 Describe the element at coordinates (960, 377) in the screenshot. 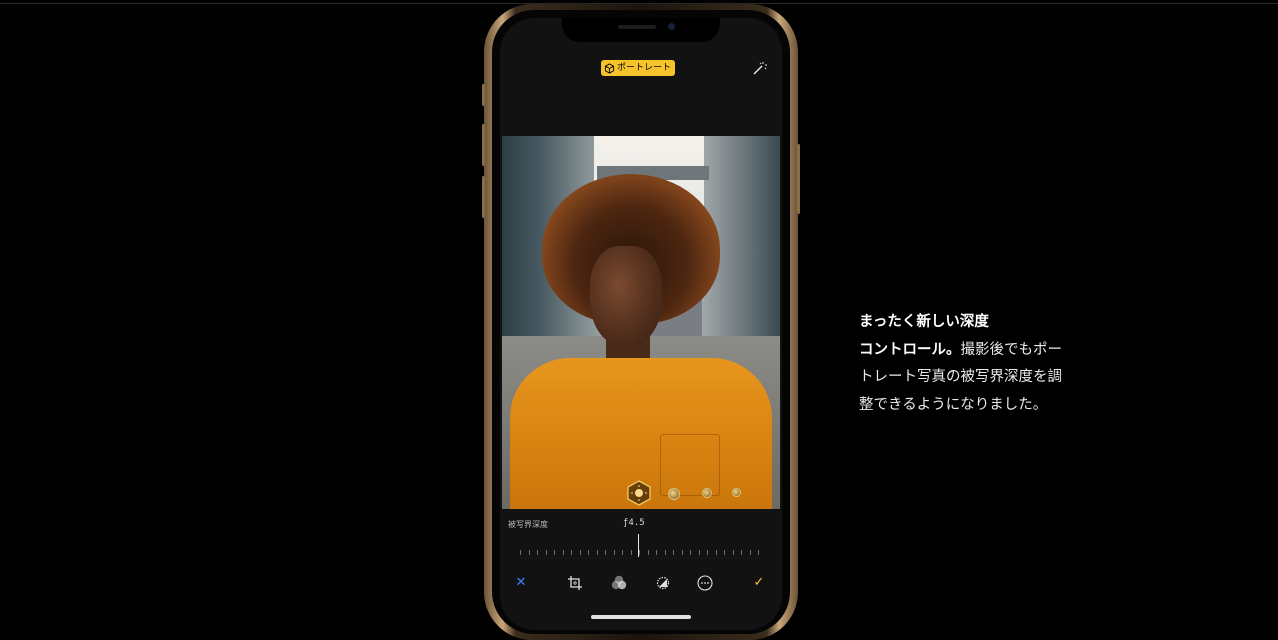

I see `caption-line-3: トレート写真の被写界深度を調` at that location.